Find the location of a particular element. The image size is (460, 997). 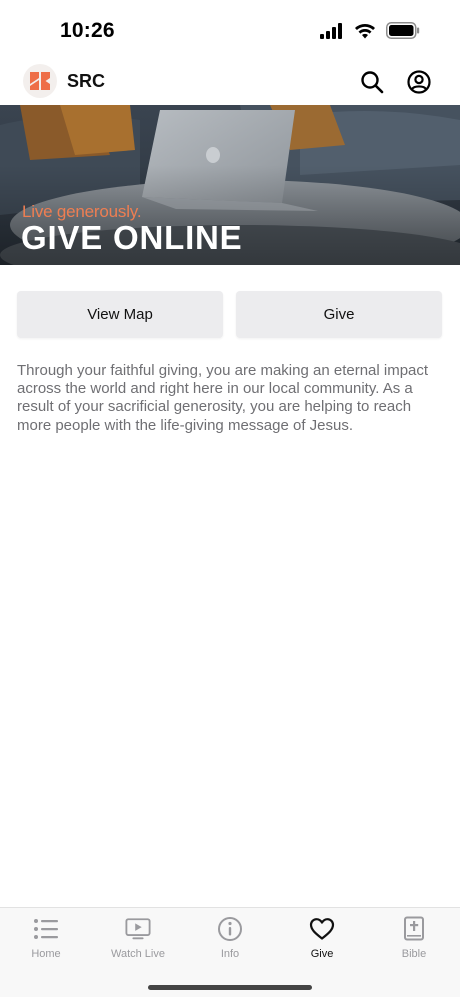

tab-give: Give is located at coordinates (322, 944).